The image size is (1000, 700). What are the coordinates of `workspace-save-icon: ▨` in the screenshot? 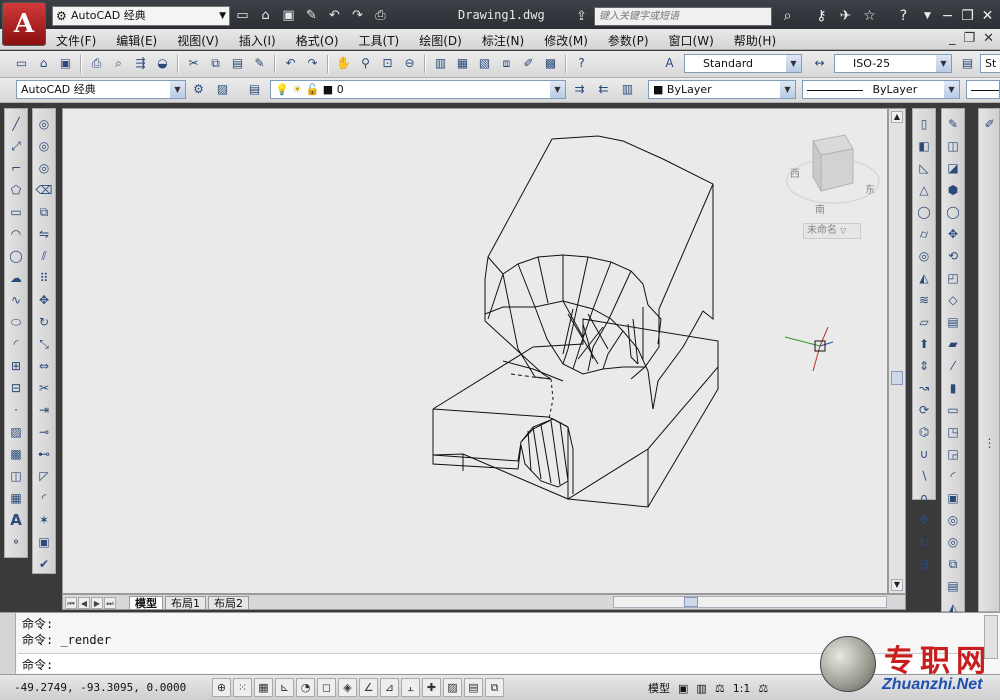 It's located at (222, 89).